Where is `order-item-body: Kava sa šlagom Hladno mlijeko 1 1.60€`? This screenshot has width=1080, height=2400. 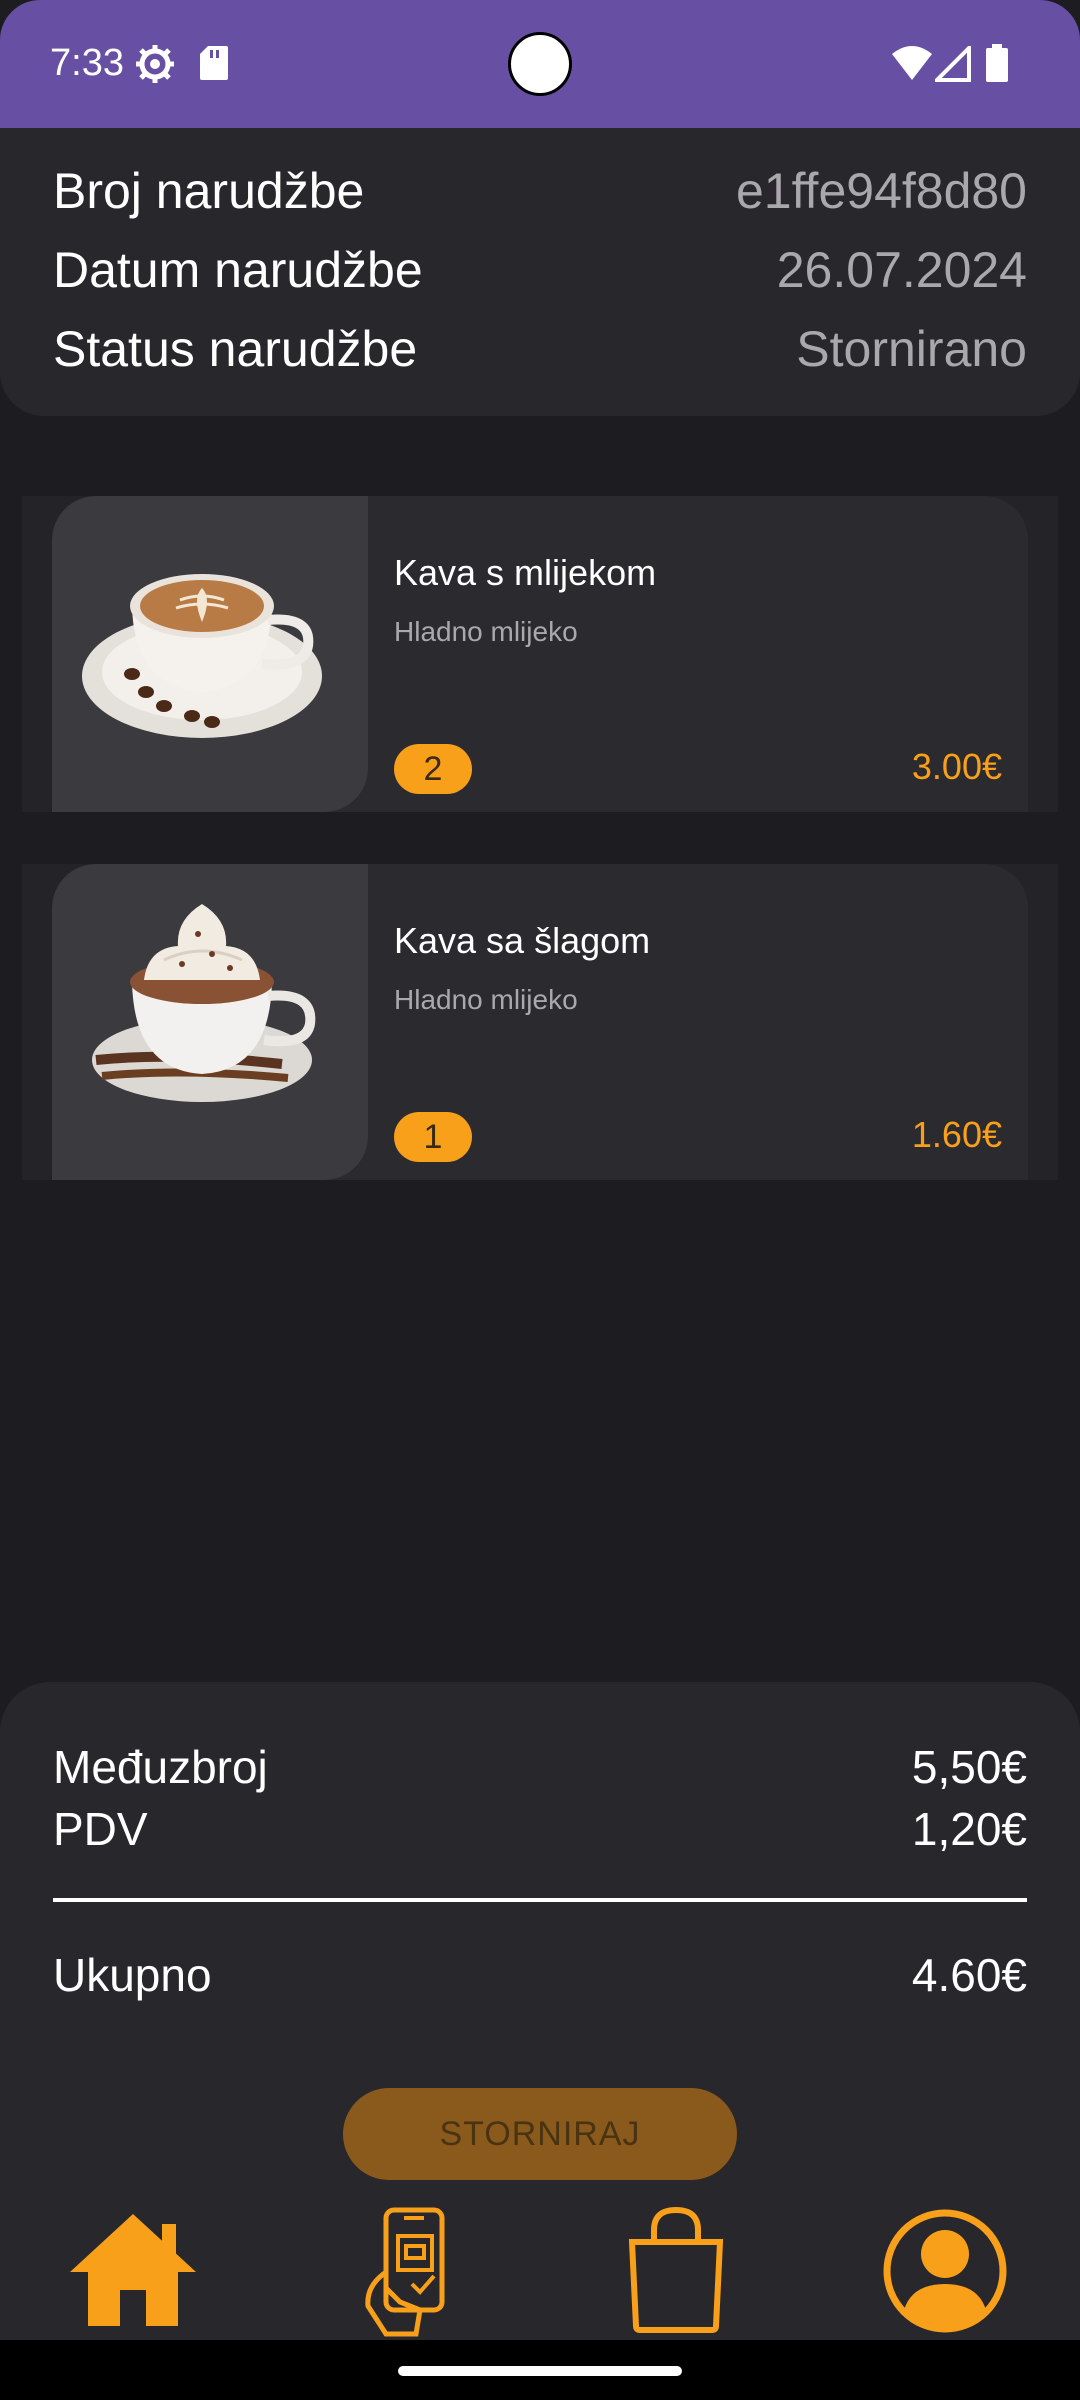
order-item-body: Kava sa šlagom Hladno mlijeko 1 1.60€ is located at coordinates (540, 1022).